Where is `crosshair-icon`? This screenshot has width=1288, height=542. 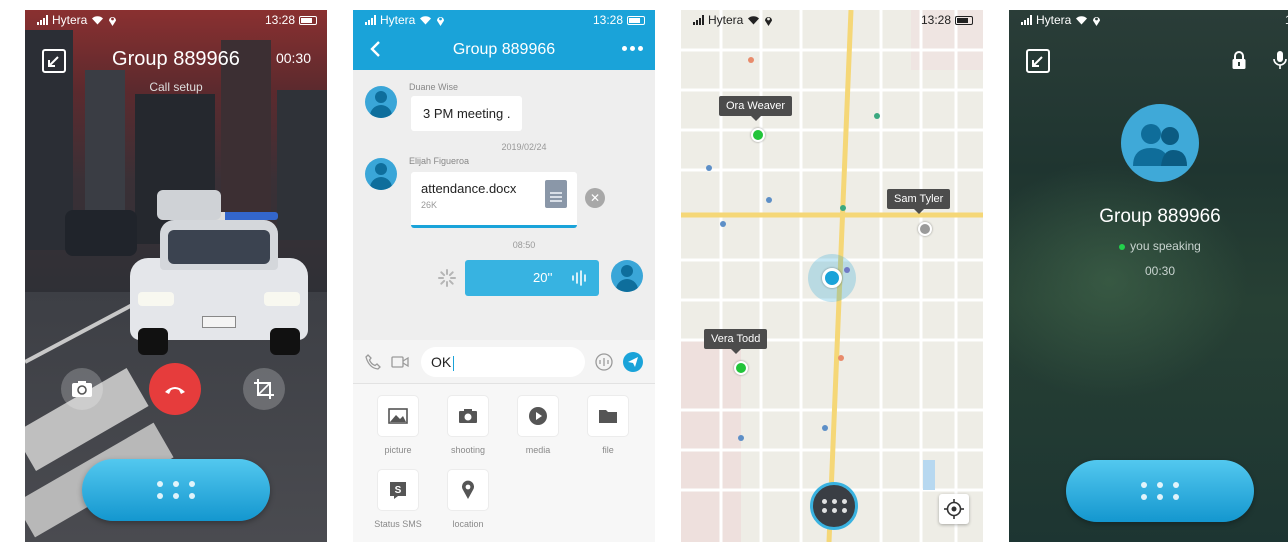 crosshair-icon is located at coordinates (954, 509).